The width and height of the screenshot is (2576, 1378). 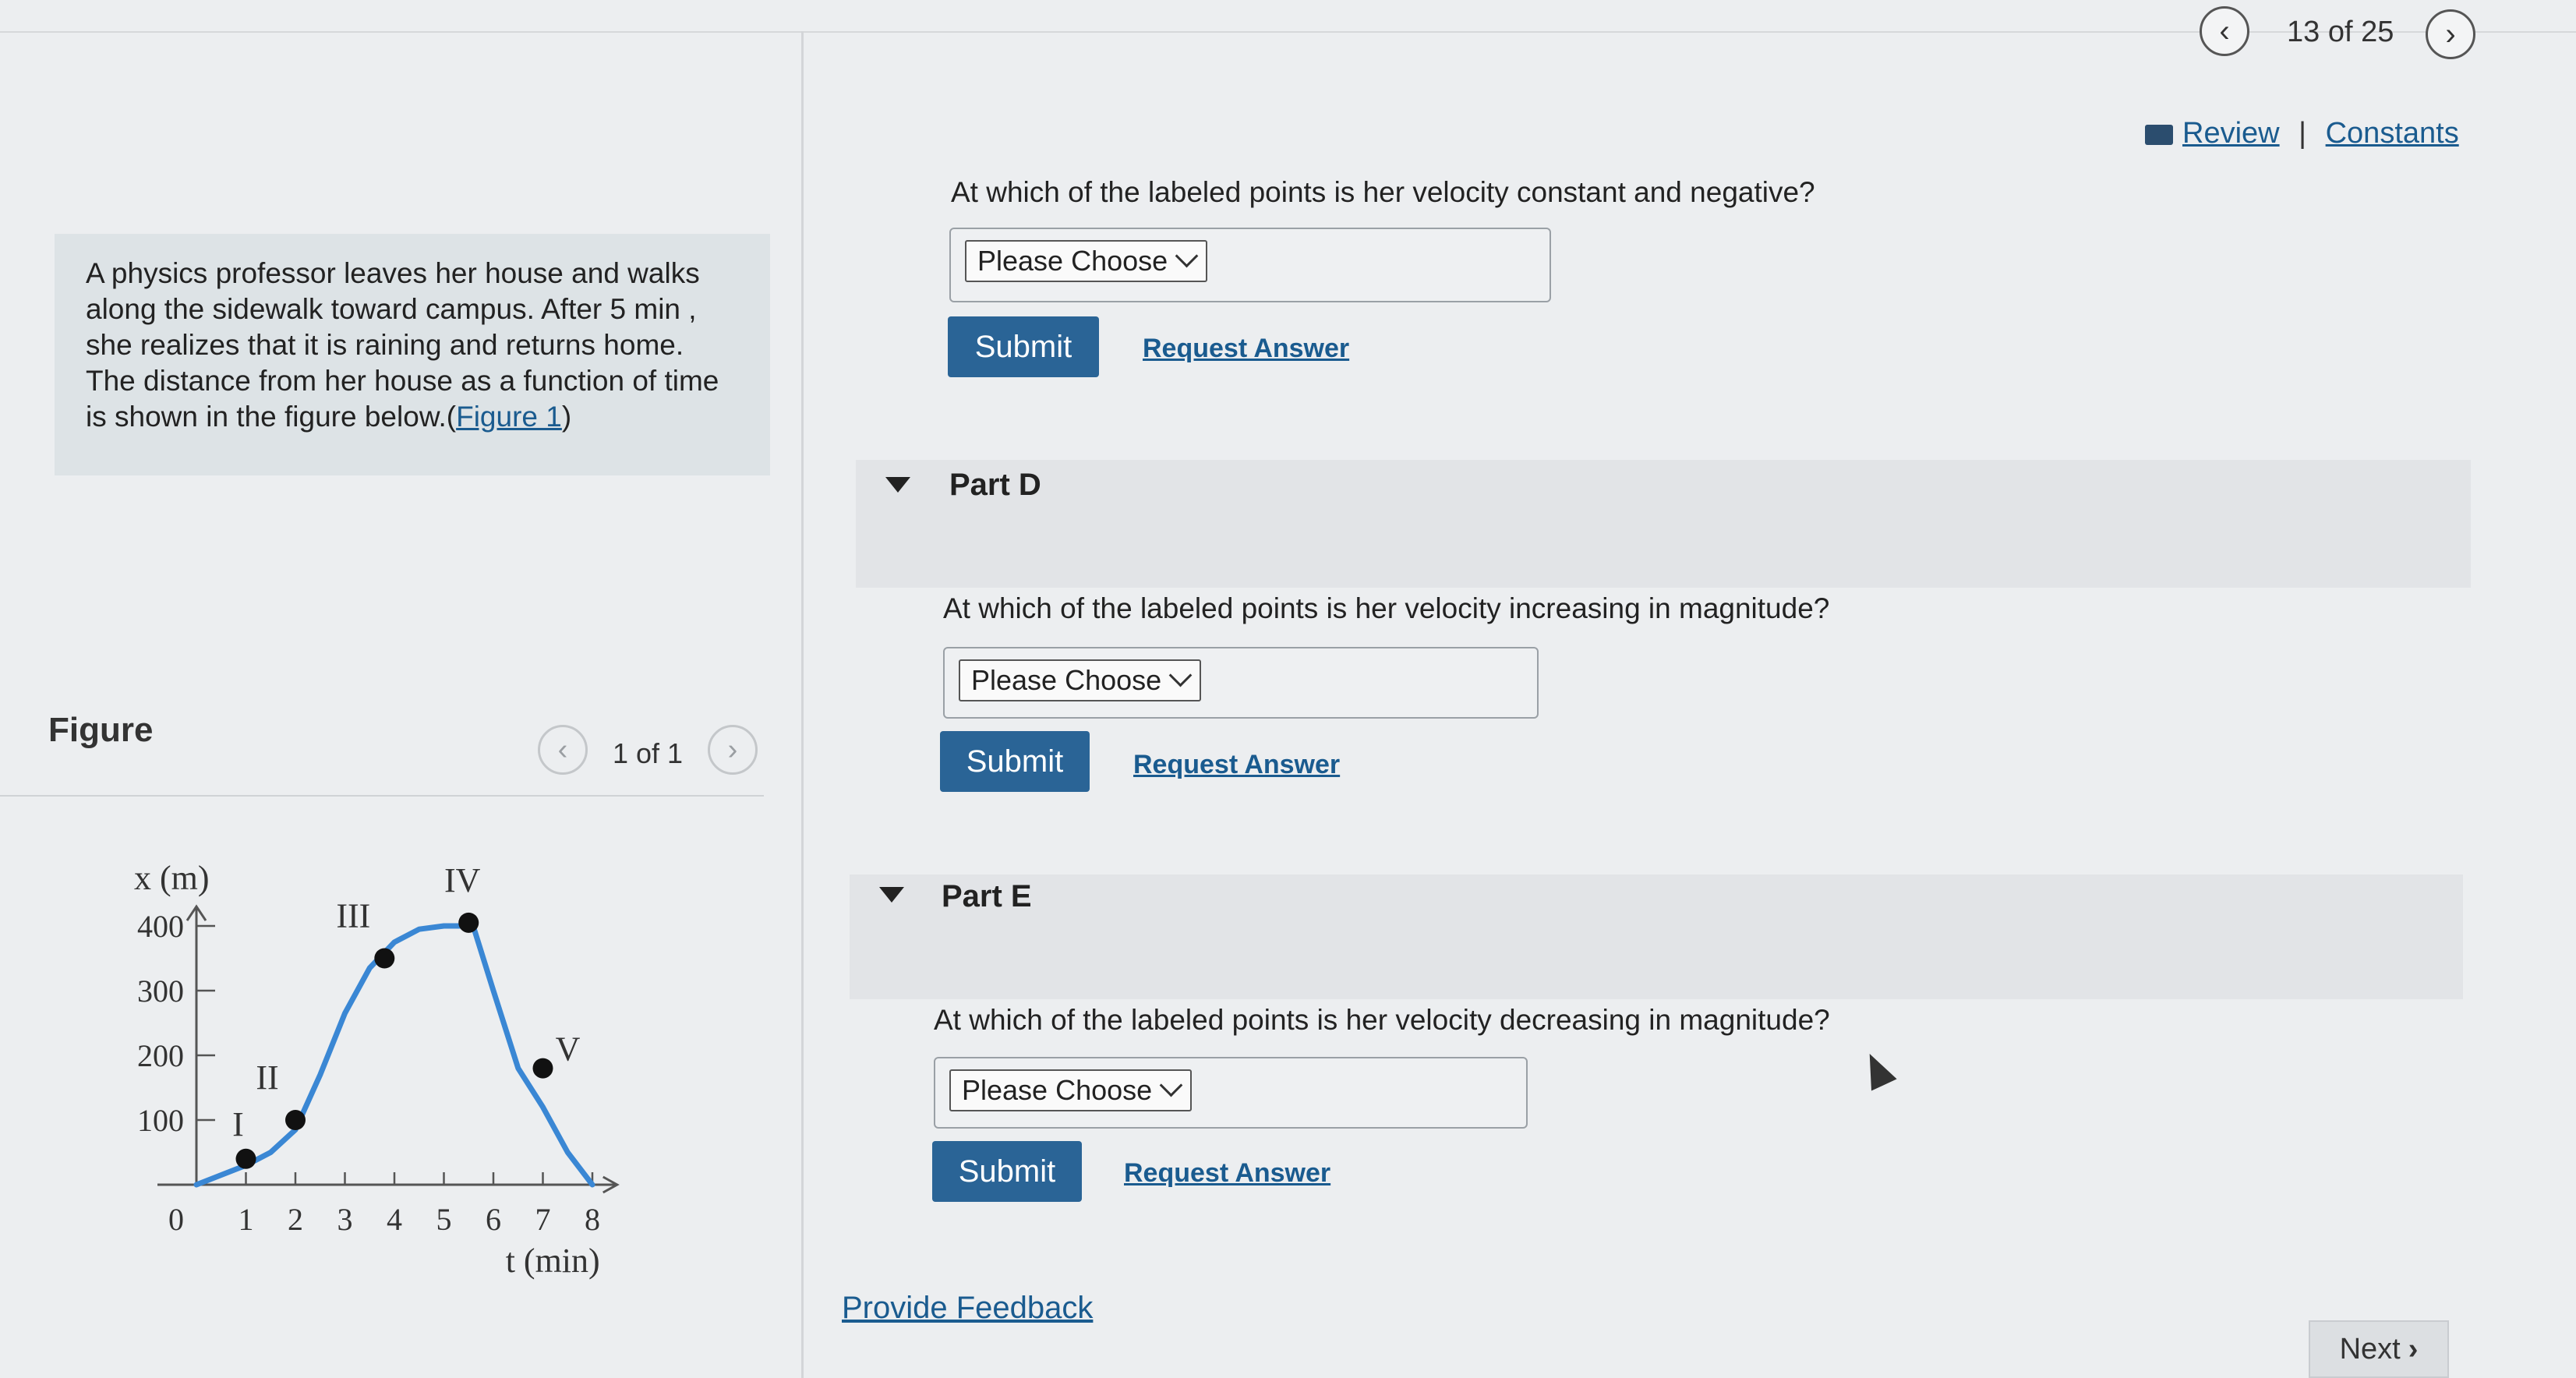 I want to click on y-tick-label: 300, so click(x=160, y=991).